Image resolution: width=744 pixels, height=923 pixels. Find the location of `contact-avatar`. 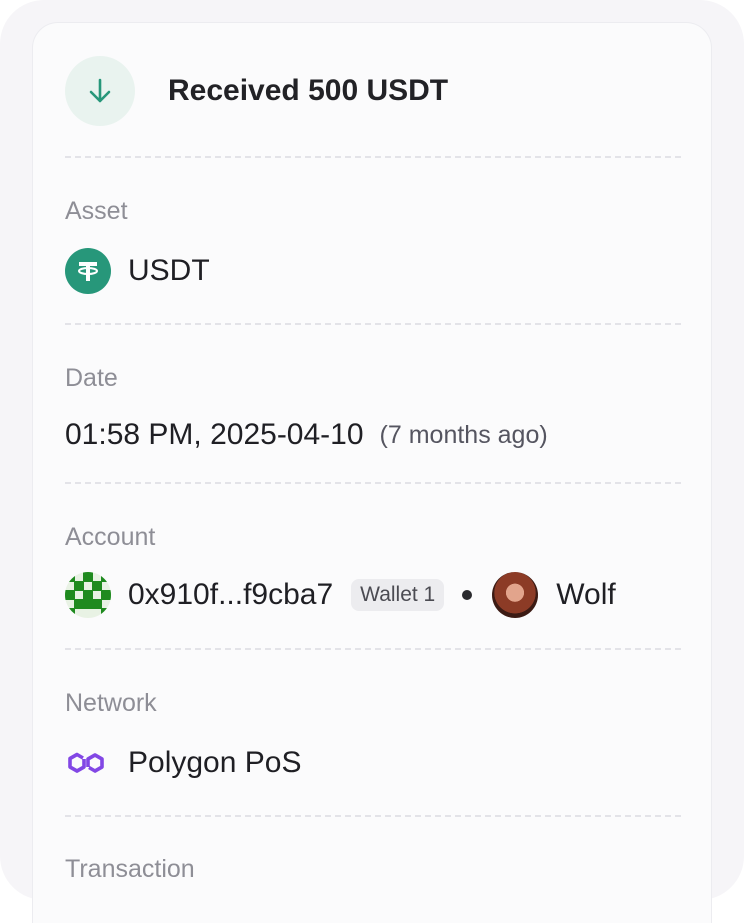

contact-avatar is located at coordinates (515, 595).